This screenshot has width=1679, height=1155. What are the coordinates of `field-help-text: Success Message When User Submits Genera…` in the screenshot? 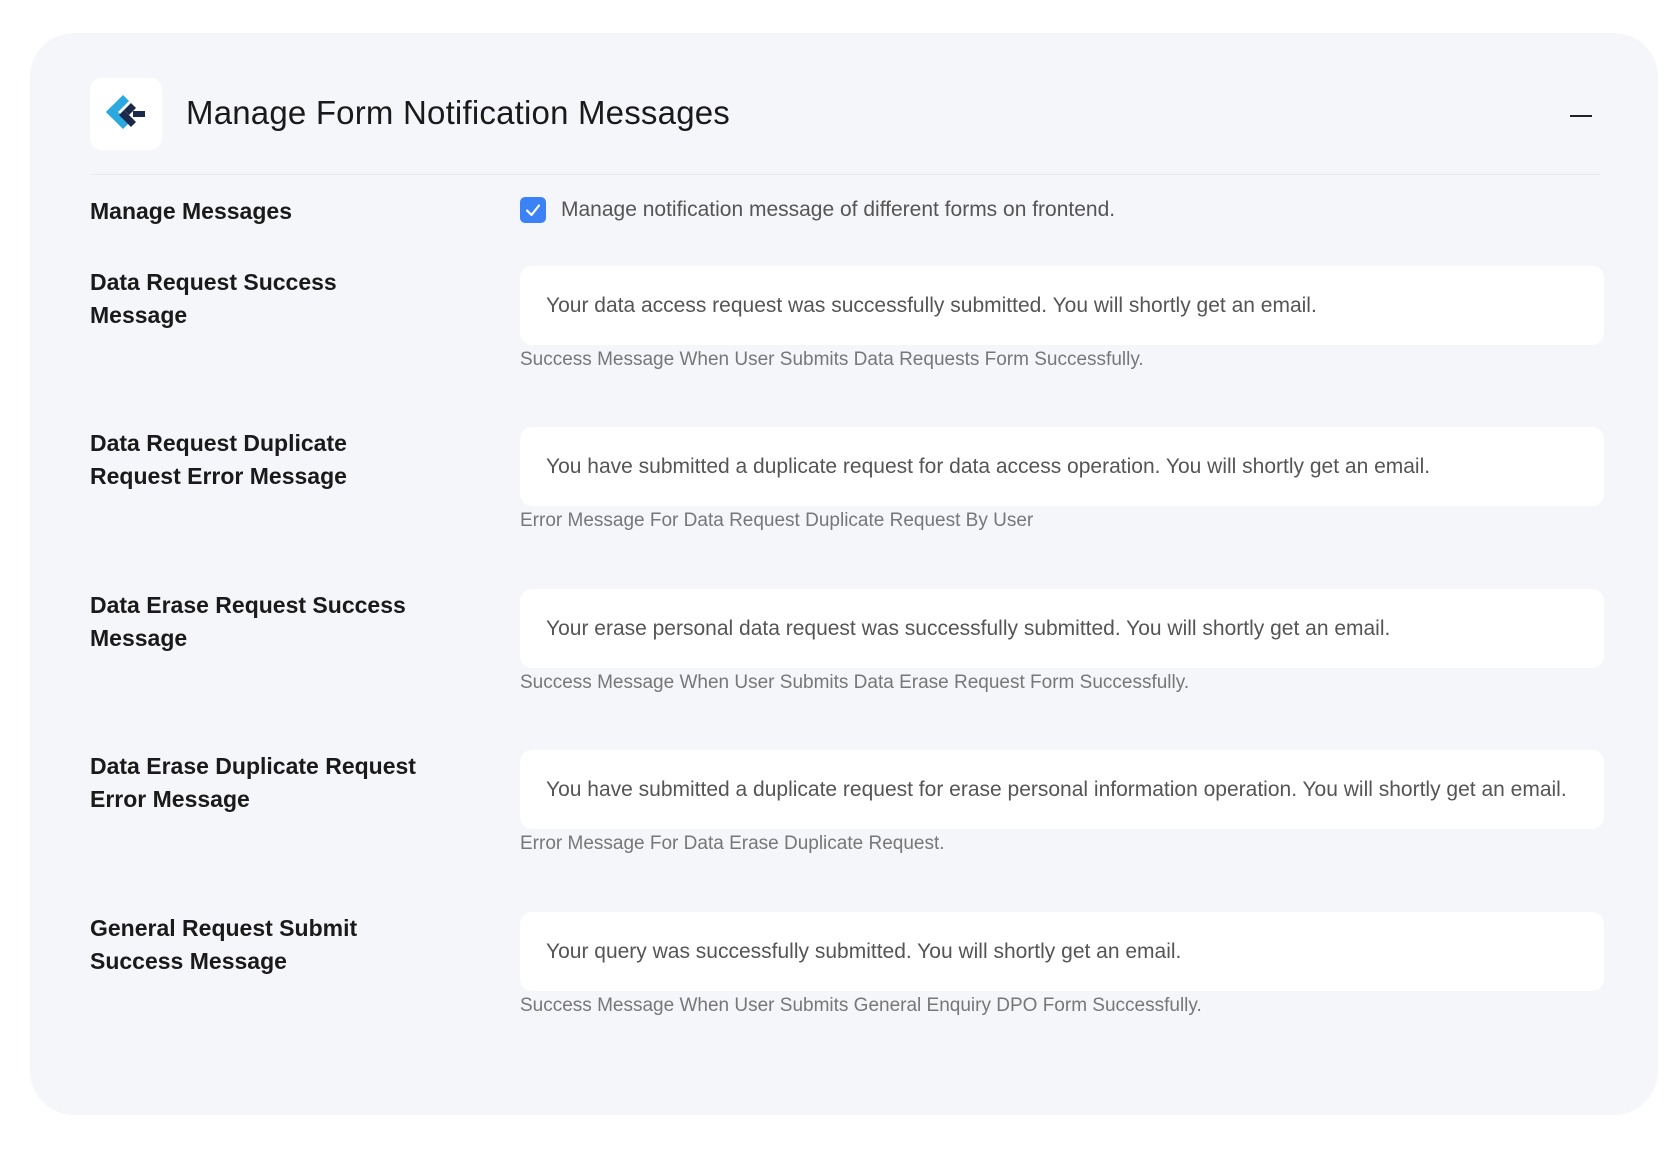 It's located at (861, 1005).